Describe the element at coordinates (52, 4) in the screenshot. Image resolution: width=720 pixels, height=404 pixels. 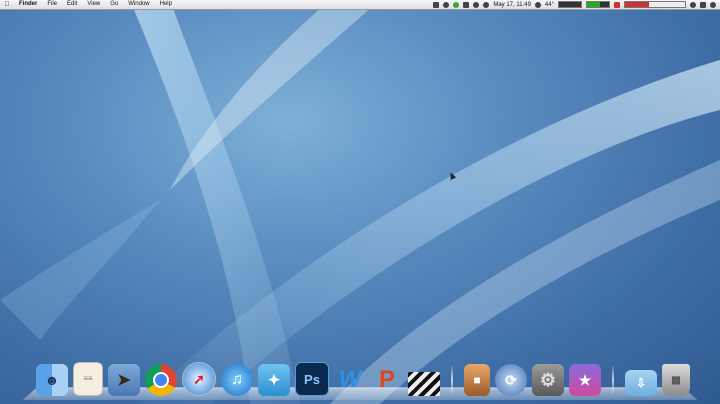
I see `menu-file: File` at that location.